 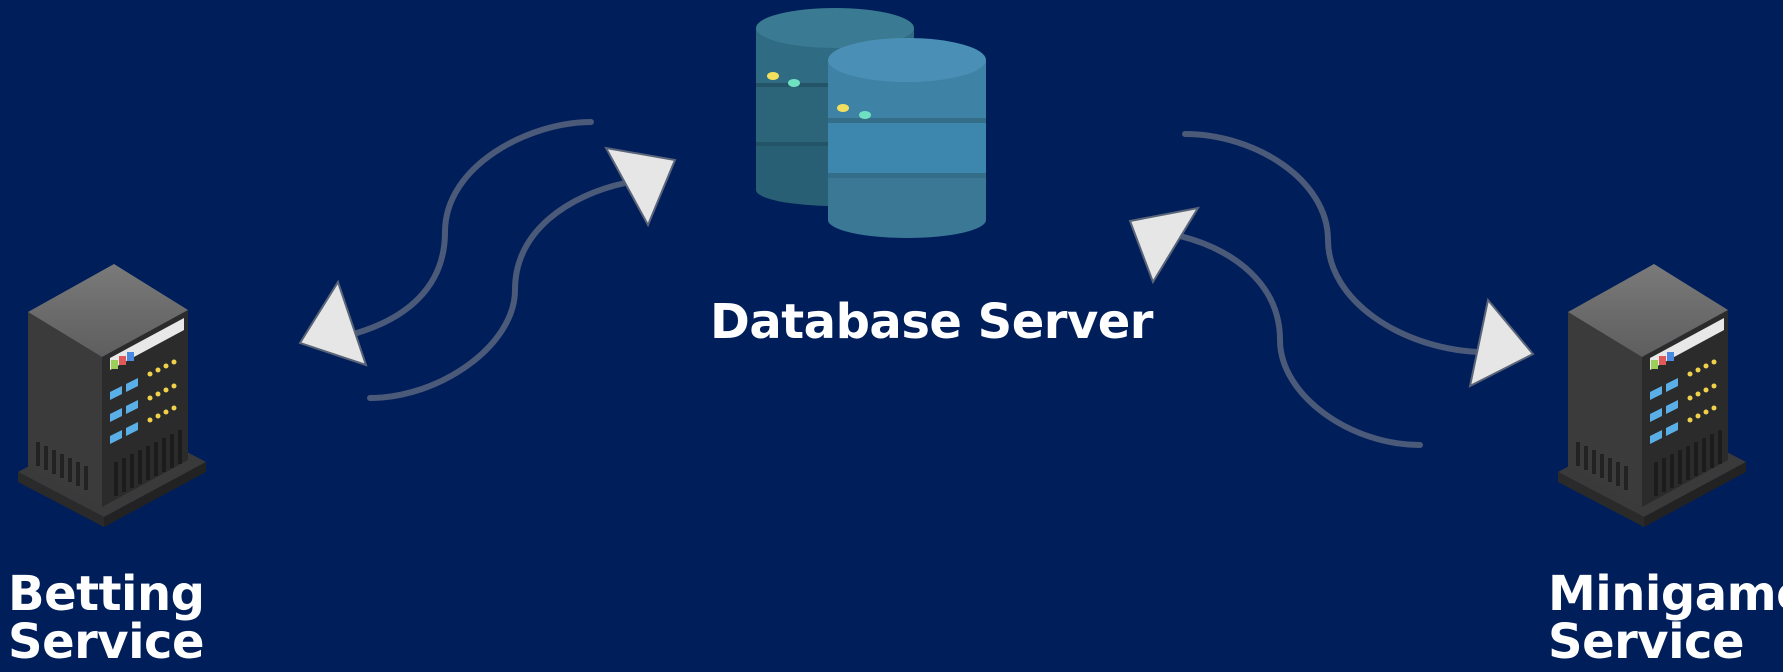 What do you see at coordinates (1501, 342) in the screenshot?
I see `arrowhead-minigame-incoming` at bounding box center [1501, 342].